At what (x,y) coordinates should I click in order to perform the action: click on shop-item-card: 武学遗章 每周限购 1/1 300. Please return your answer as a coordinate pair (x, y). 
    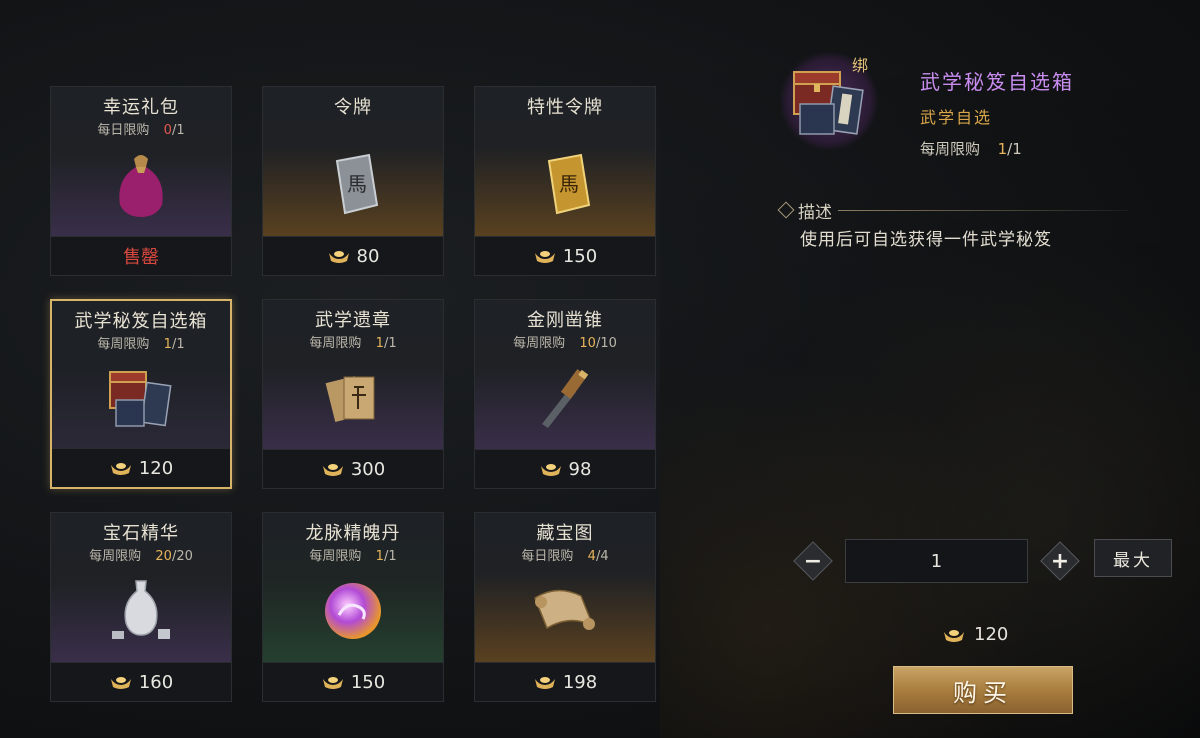
    Looking at the image, I should click on (353, 394).